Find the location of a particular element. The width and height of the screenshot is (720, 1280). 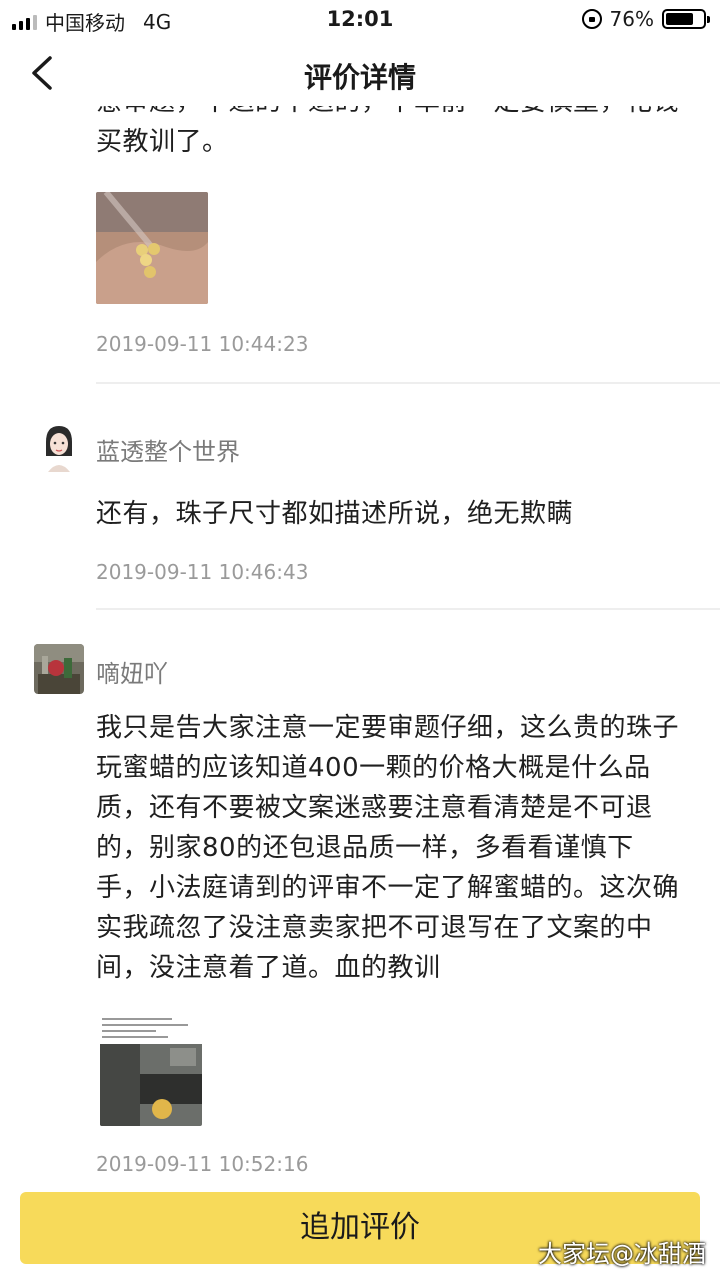

status-right: 76% is located at coordinates (645, 19).